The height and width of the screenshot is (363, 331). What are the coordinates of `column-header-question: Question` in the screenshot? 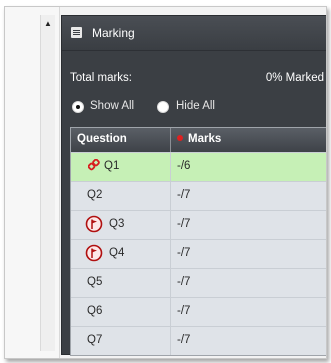 It's located at (102, 139).